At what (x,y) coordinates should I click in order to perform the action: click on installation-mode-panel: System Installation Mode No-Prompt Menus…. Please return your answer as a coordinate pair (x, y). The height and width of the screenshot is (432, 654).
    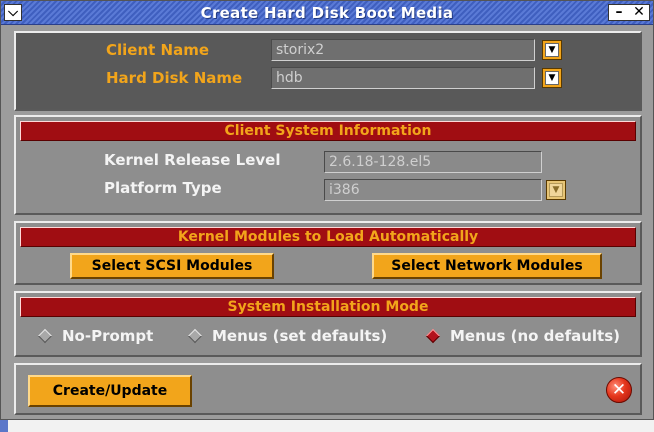
    Looking at the image, I should click on (328, 324).